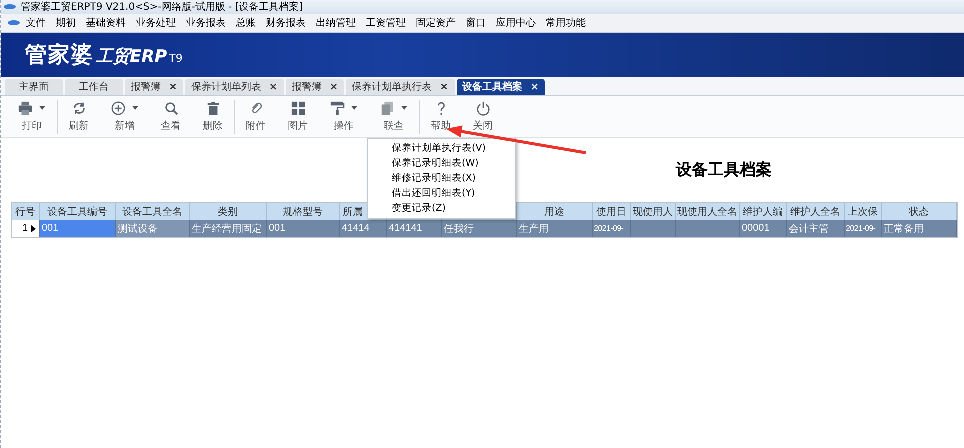 This screenshot has width=964, height=448. Describe the element at coordinates (246, 23) in the screenshot. I see `menu-item: 总账` at that location.